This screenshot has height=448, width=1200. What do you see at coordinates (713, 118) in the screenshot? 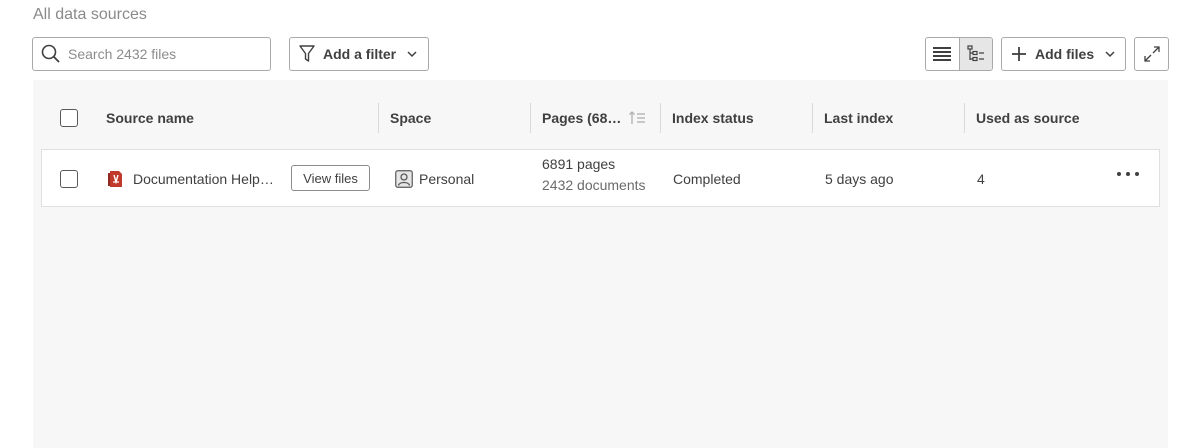
I see `column-header-index-status: Index status` at bounding box center [713, 118].